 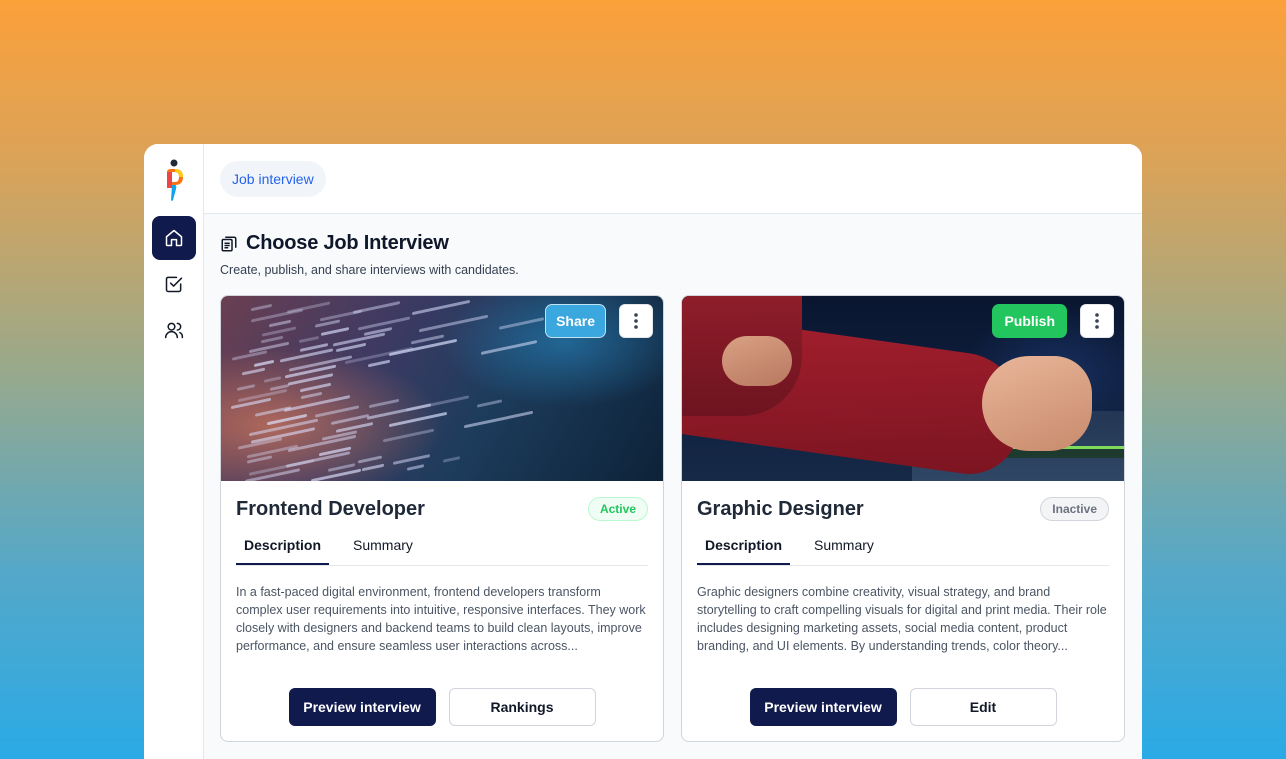 I want to click on card-actions: Preview interview Rankings, so click(x=442, y=707).